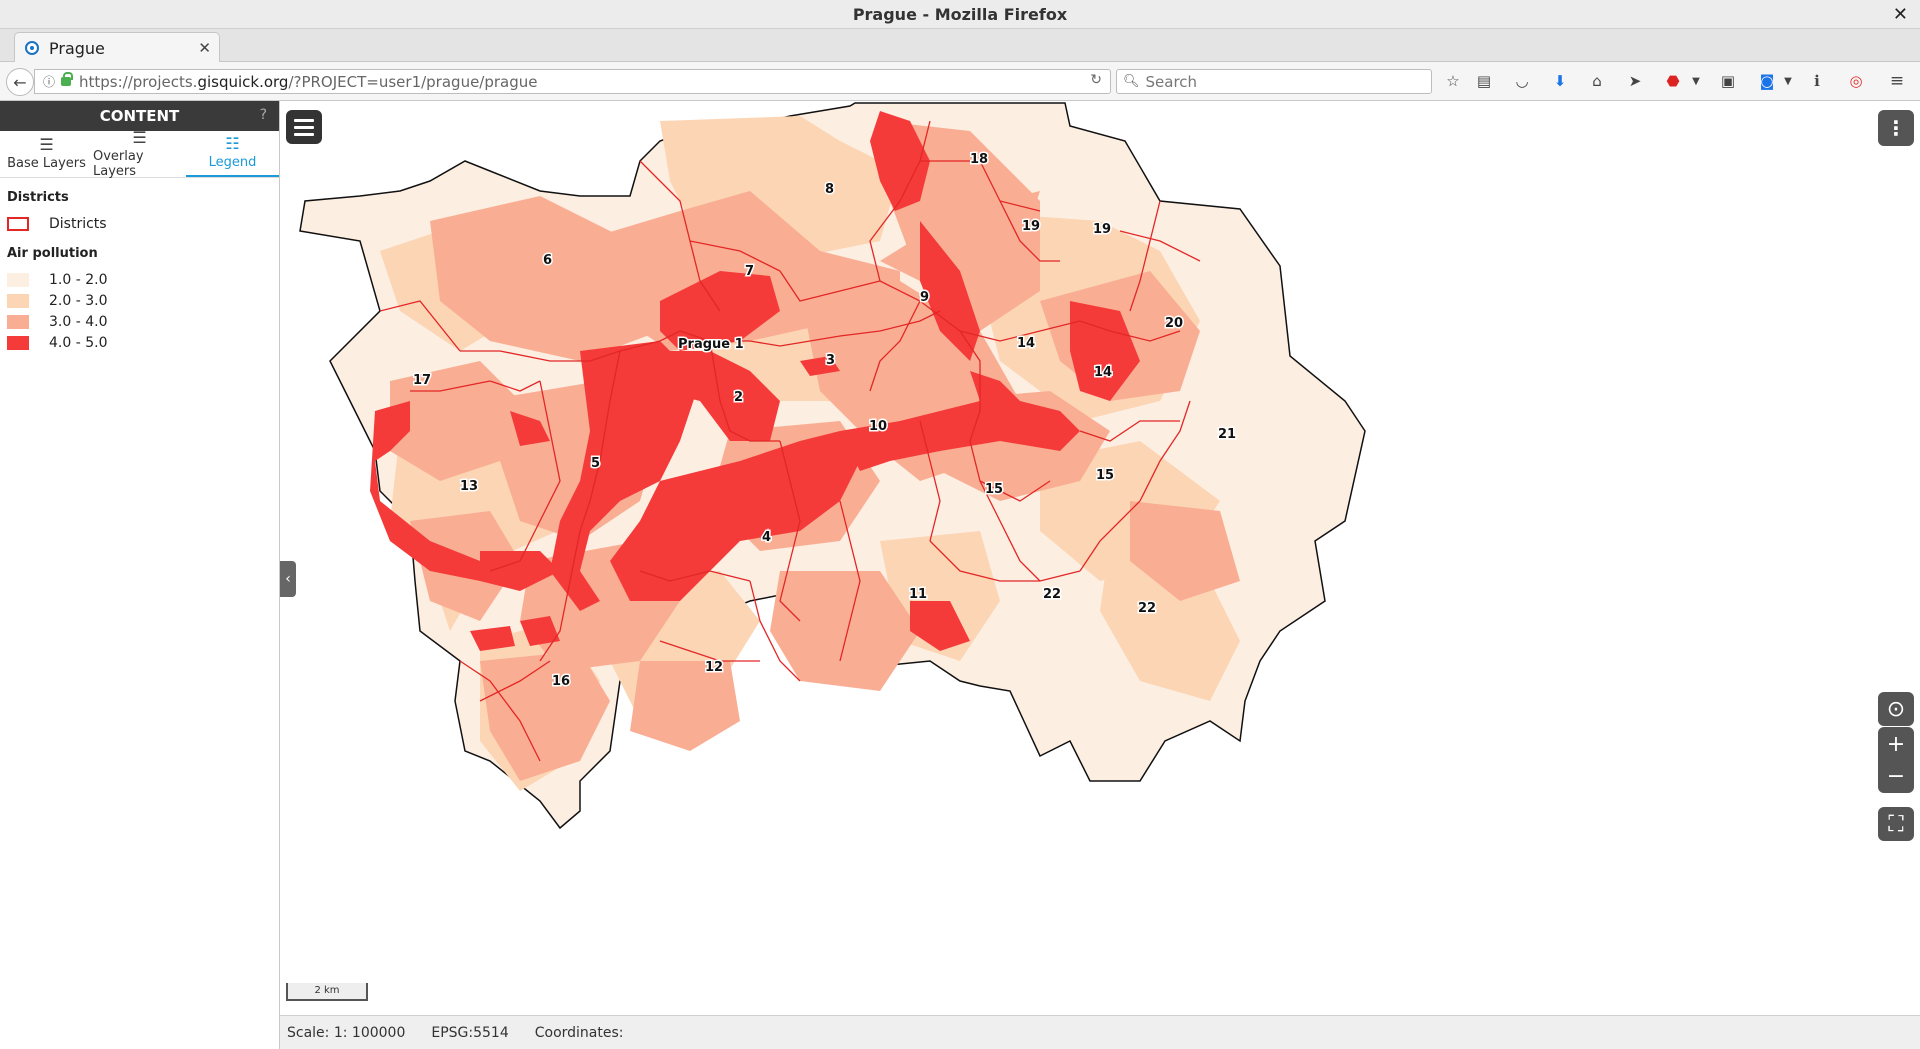  I want to click on search-placeholder: Search, so click(1171, 81).